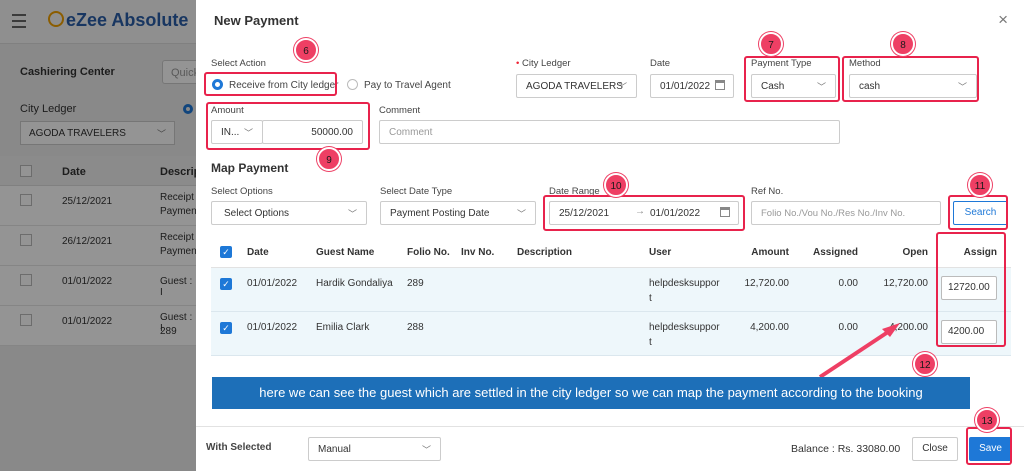 This screenshot has width=1024, height=471. What do you see at coordinates (250, 168) in the screenshot?
I see `map-payment-title: Map Payment` at bounding box center [250, 168].